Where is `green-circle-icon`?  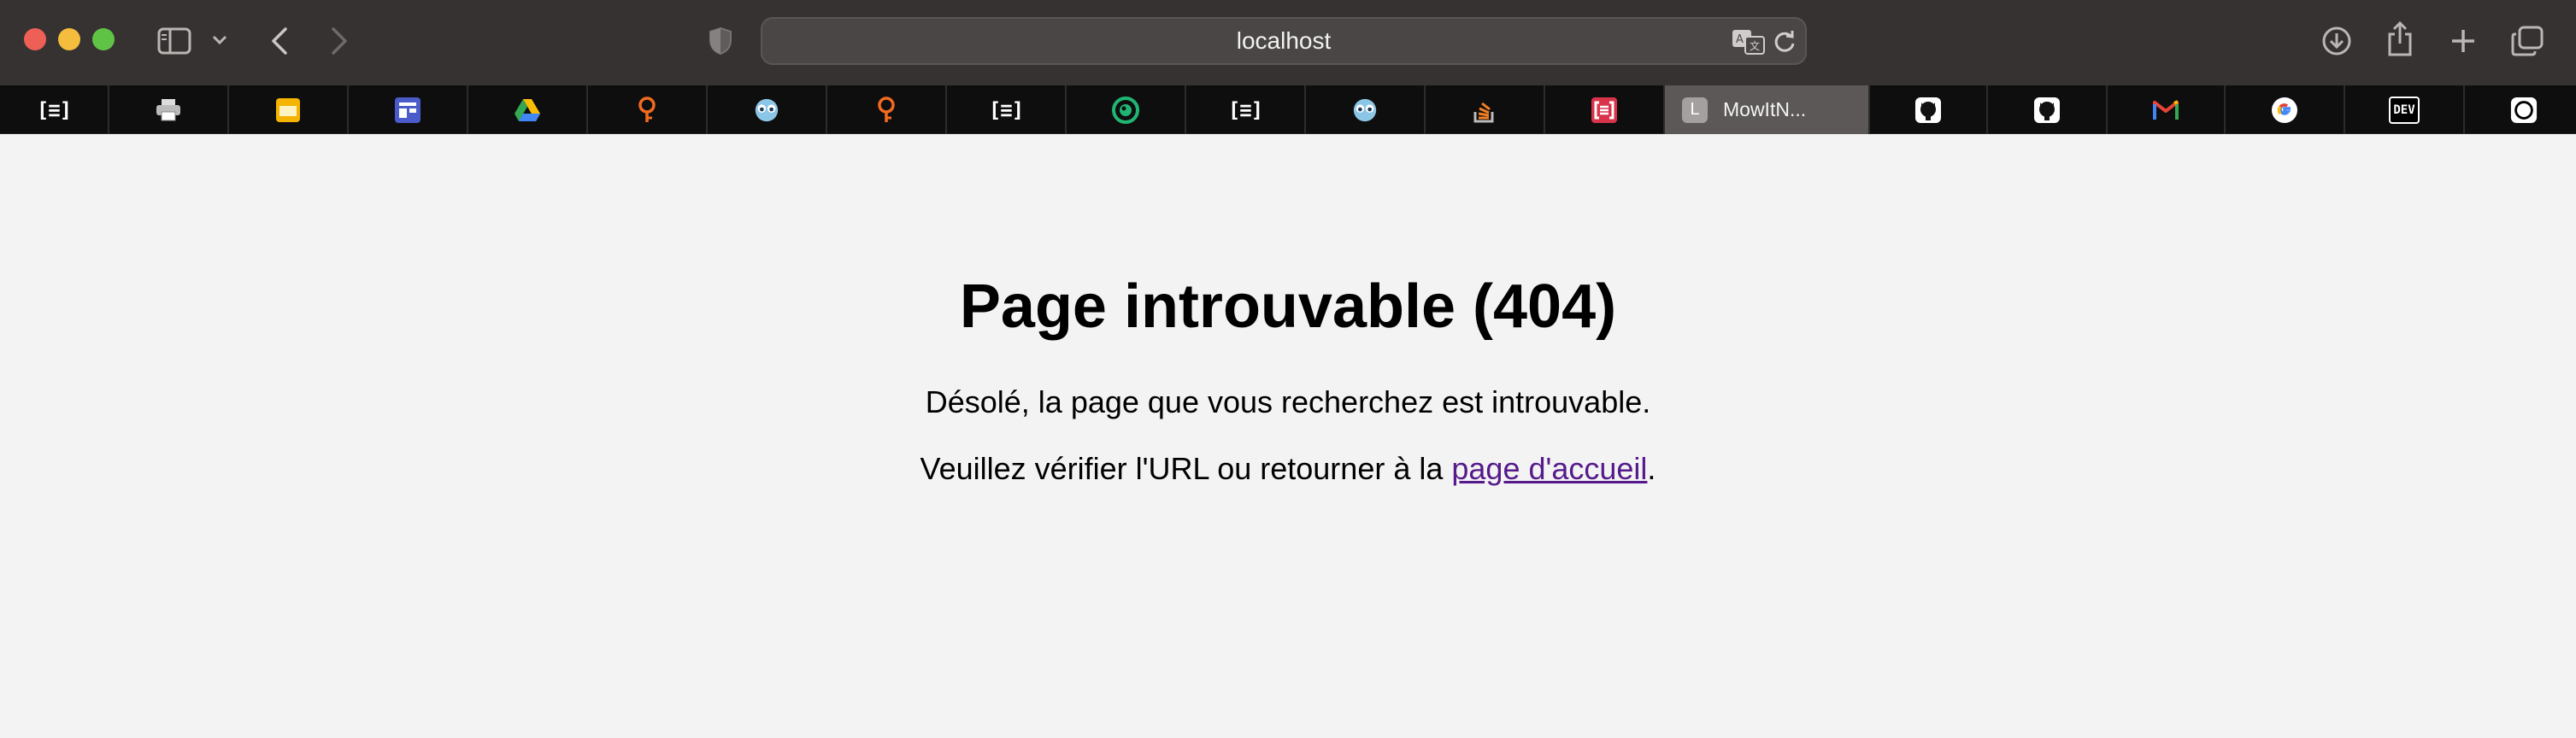
green-circle-icon is located at coordinates (1125, 110).